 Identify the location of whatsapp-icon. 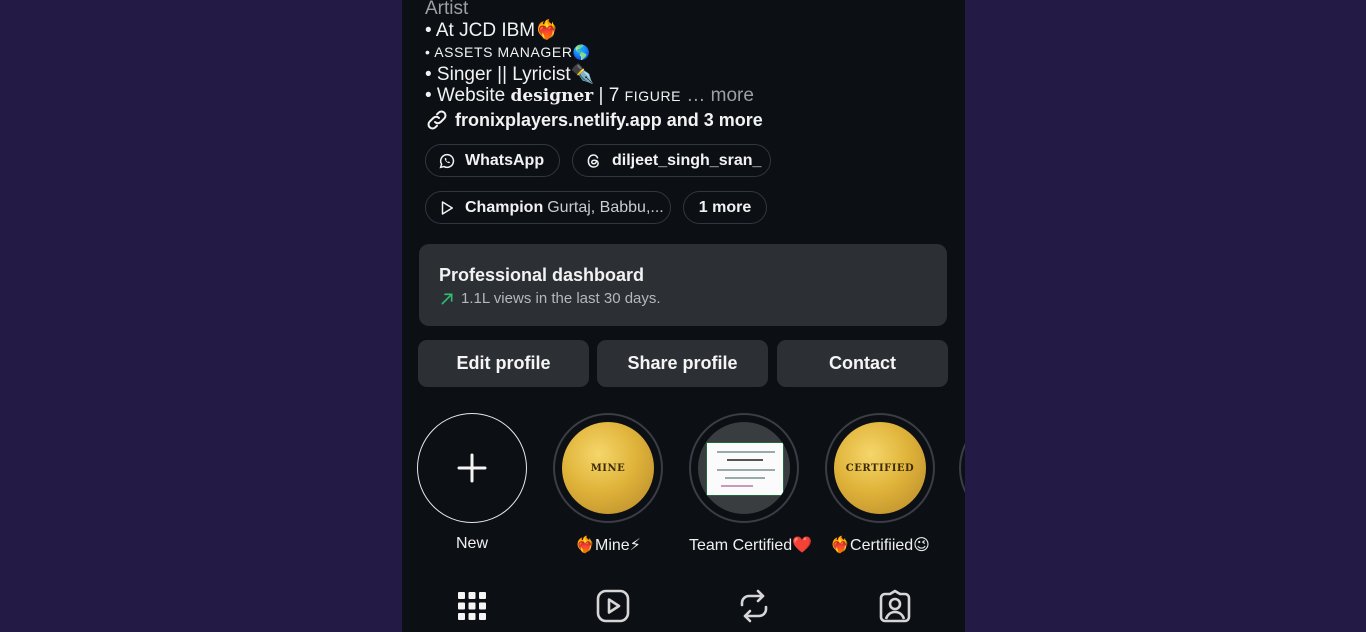
(447, 160).